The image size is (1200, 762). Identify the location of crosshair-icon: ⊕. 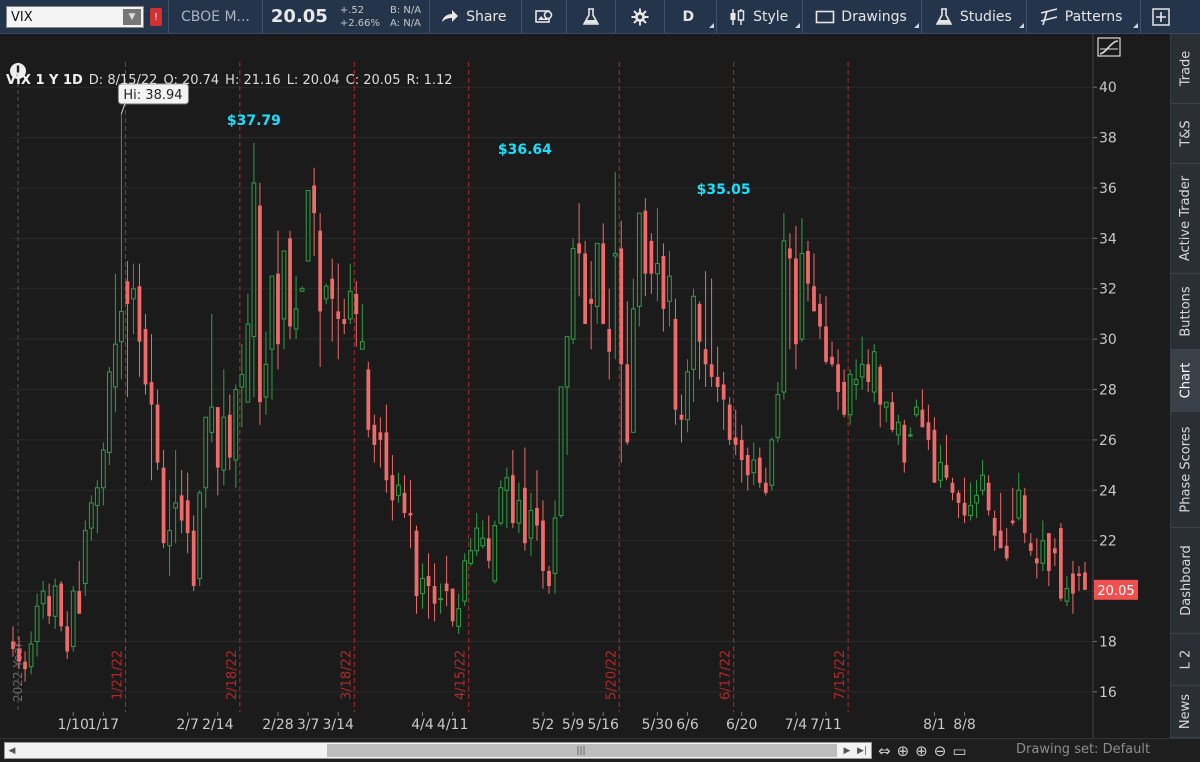
(903, 751).